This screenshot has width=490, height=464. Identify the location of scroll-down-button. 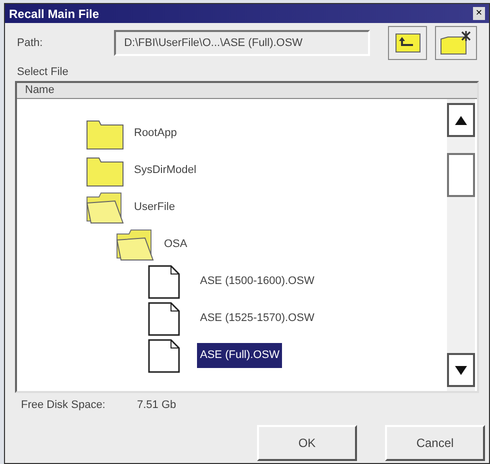
(461, 370).